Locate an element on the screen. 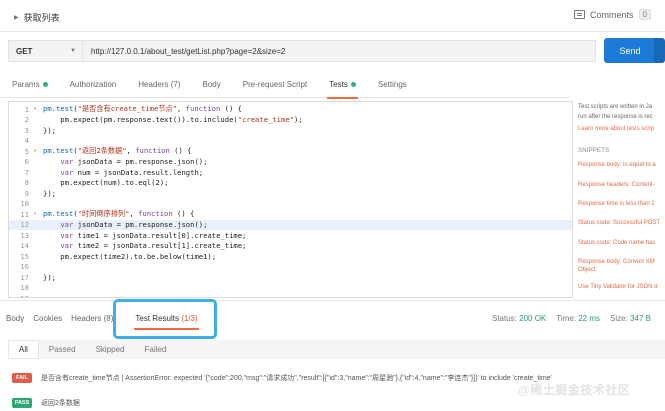 The height and width of the screenshot is (411, 665). code-text: pm.test("返回2条数据", function () { is located at coordinates (117, 151).